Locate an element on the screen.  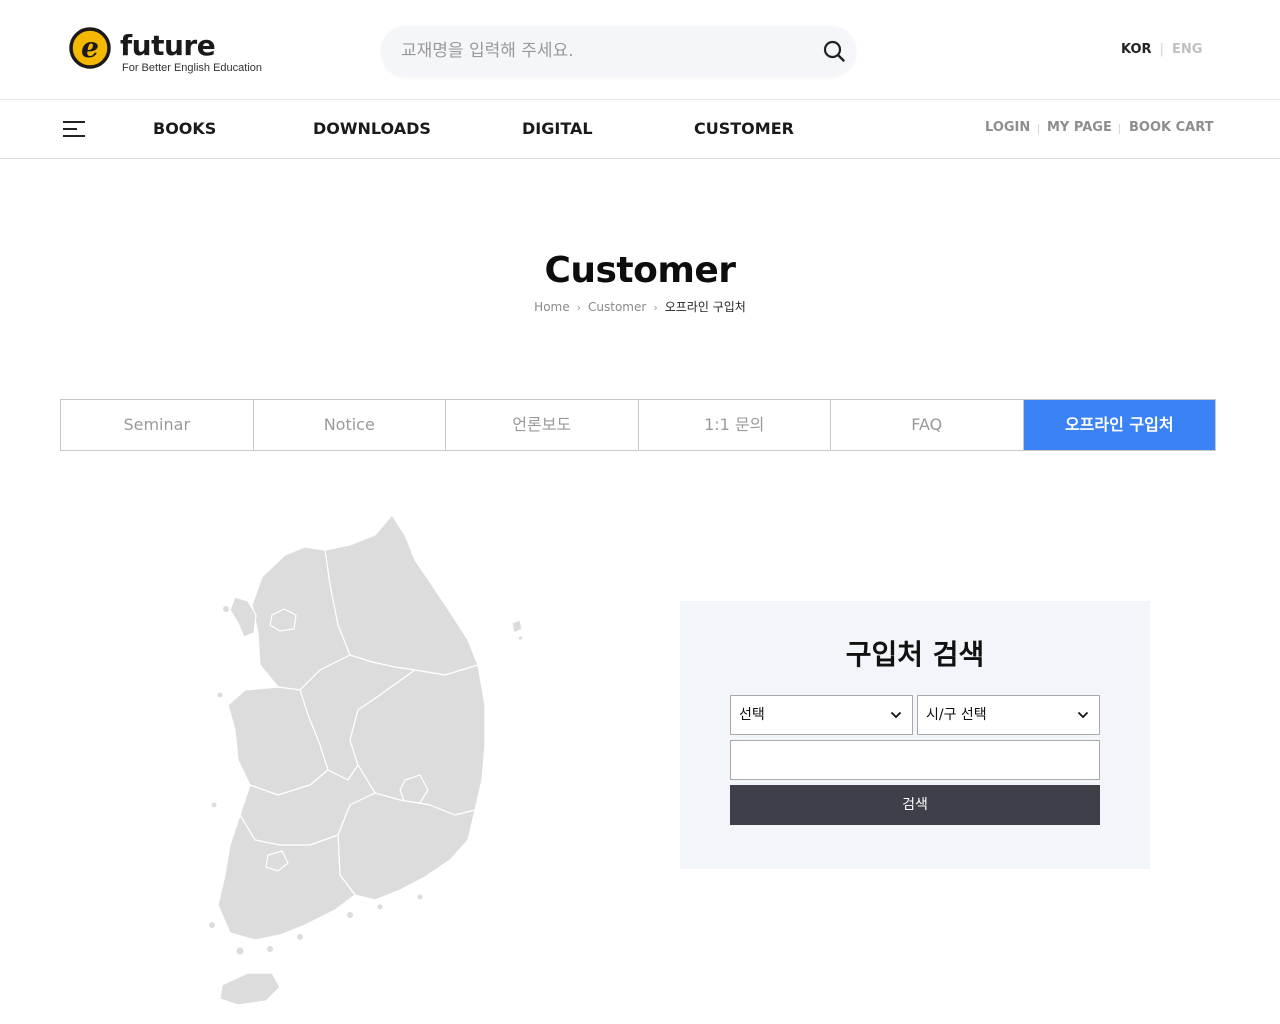
language-switch: KOR | ENG is located at coordinates (1161, 49).